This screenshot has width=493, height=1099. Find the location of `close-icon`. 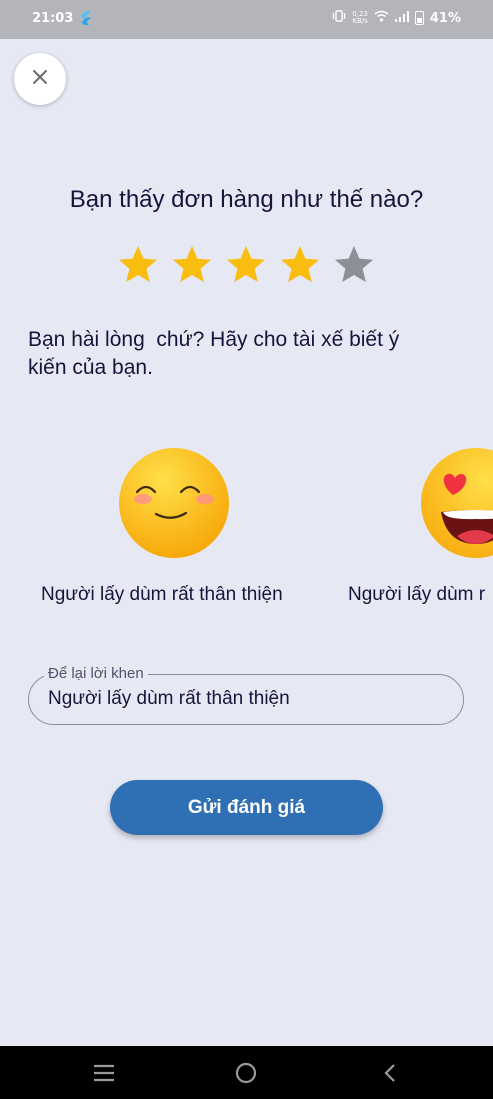

close-icon is located at coordinates (40, 79).